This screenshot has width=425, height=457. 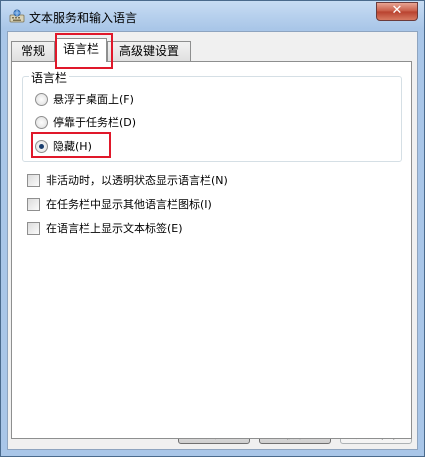 What do you see at coordinates (71, 145) in the screenshot?
I see `highlight-box-hidden-option` at bounding box center [71, 145].